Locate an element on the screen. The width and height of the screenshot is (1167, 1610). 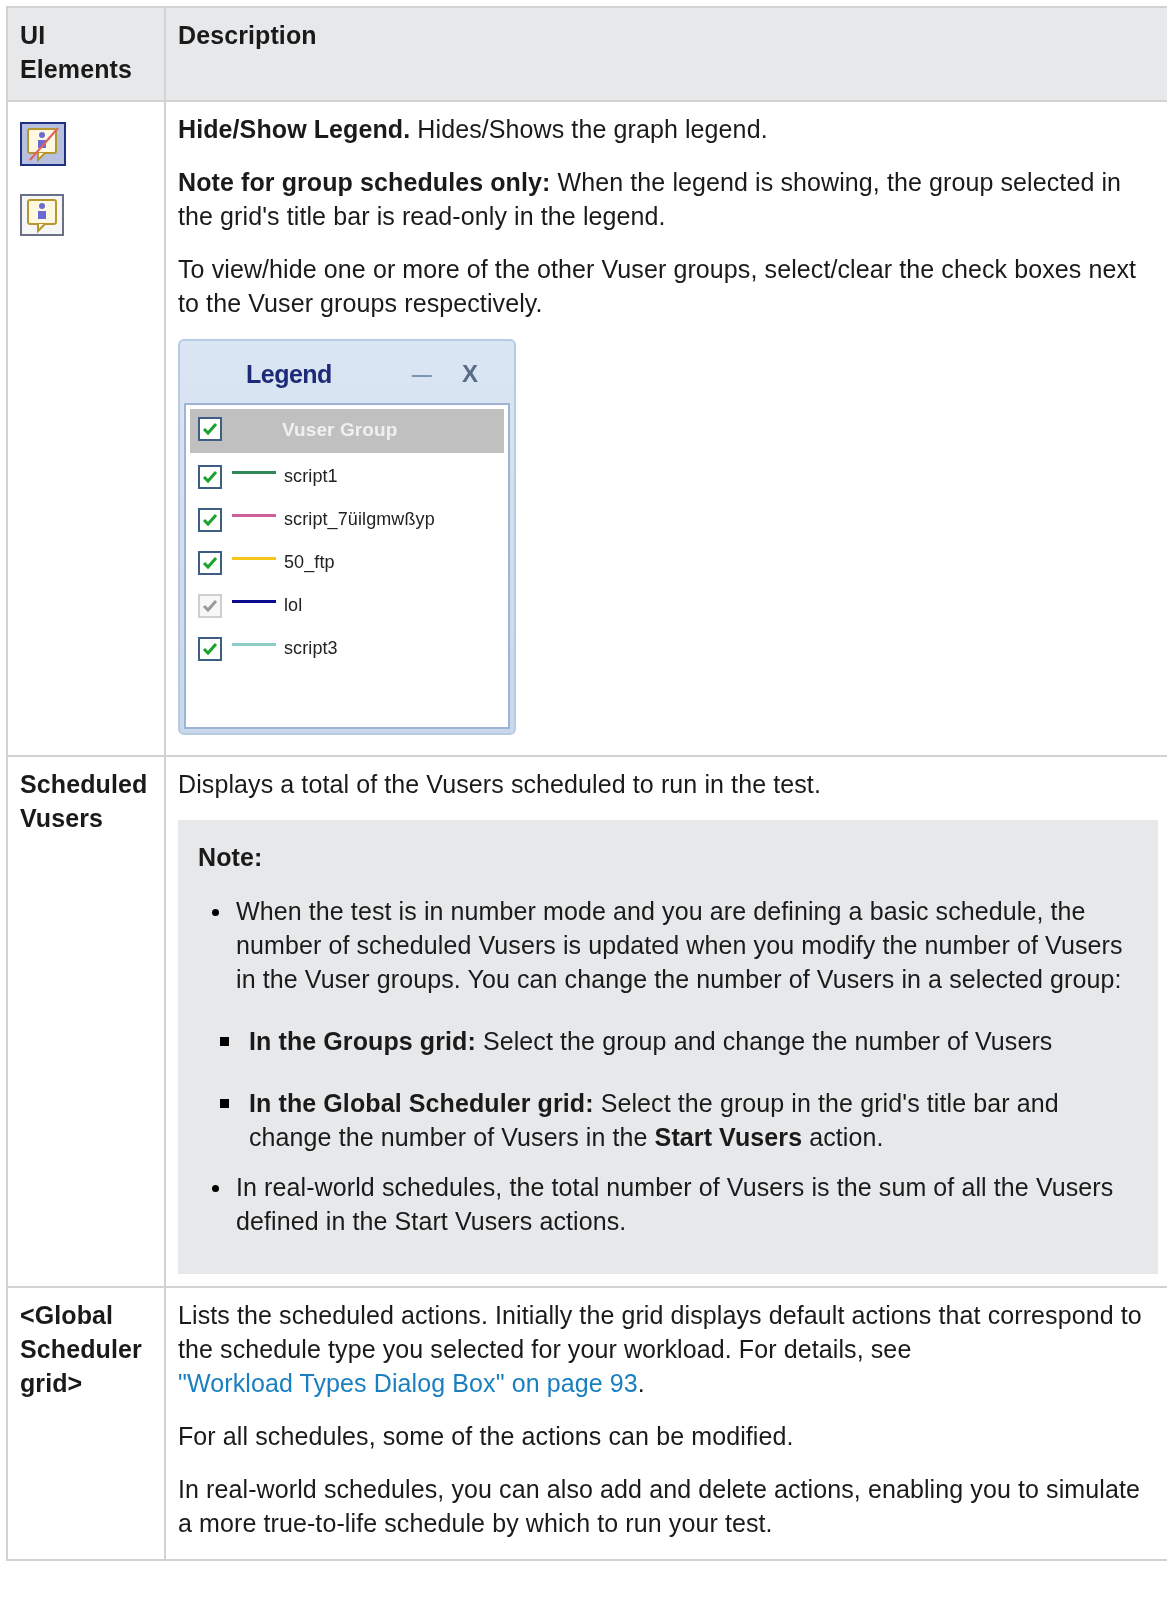
list-item: In the Global Scheduler grid: Select the group in the grid's title bar and change the number of Vusers in the Start Vusers action. is located at coordinates (654, 1120).